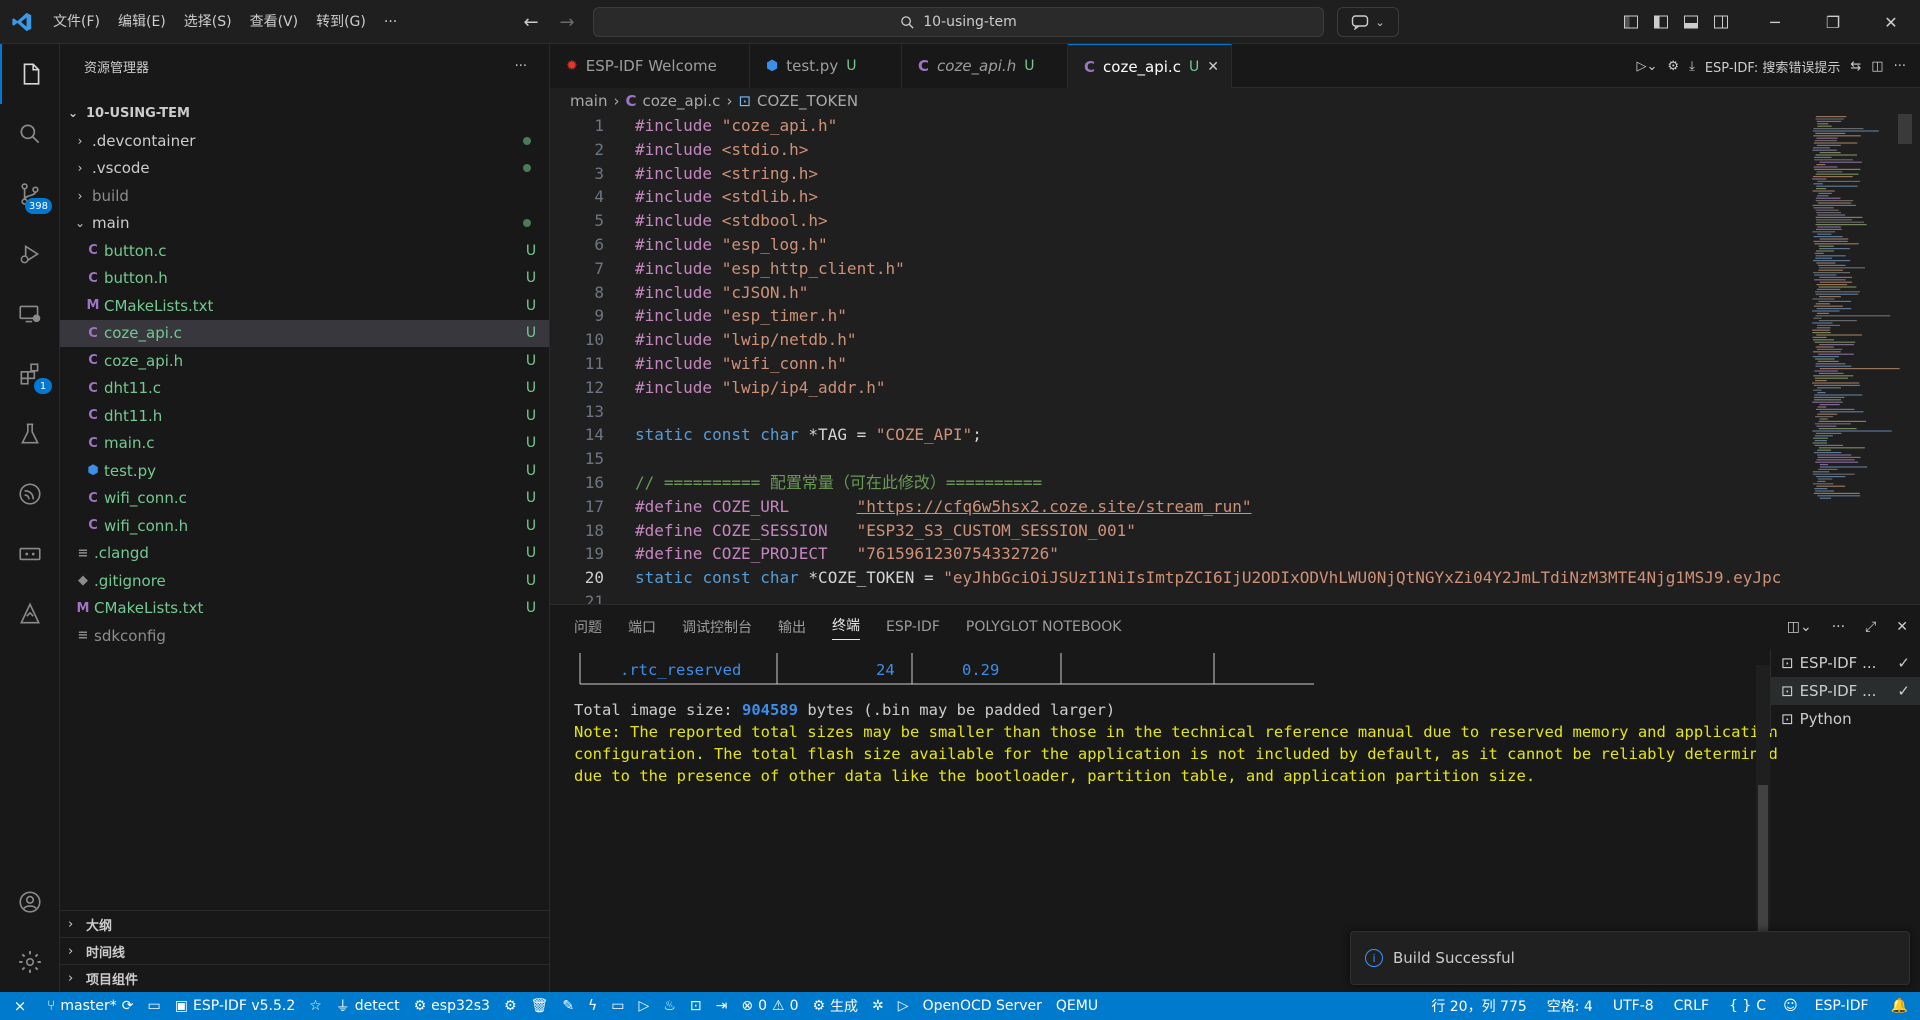 This screenshot has height=1020, width=1920. Describe the element at coordinates (274, 22) in the screenshot. I see `menu-view: 查看(V)` at that location.